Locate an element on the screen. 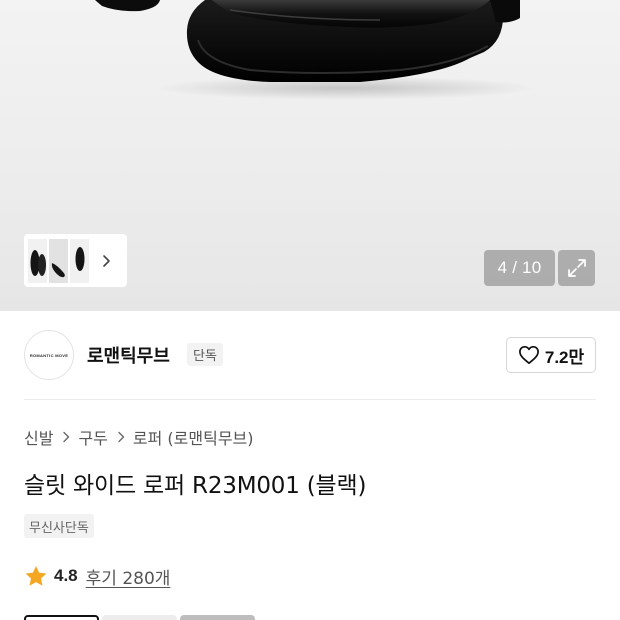 The height and width of the screenshot is (620, 620). expand-button is located at coordinates (576, 268).